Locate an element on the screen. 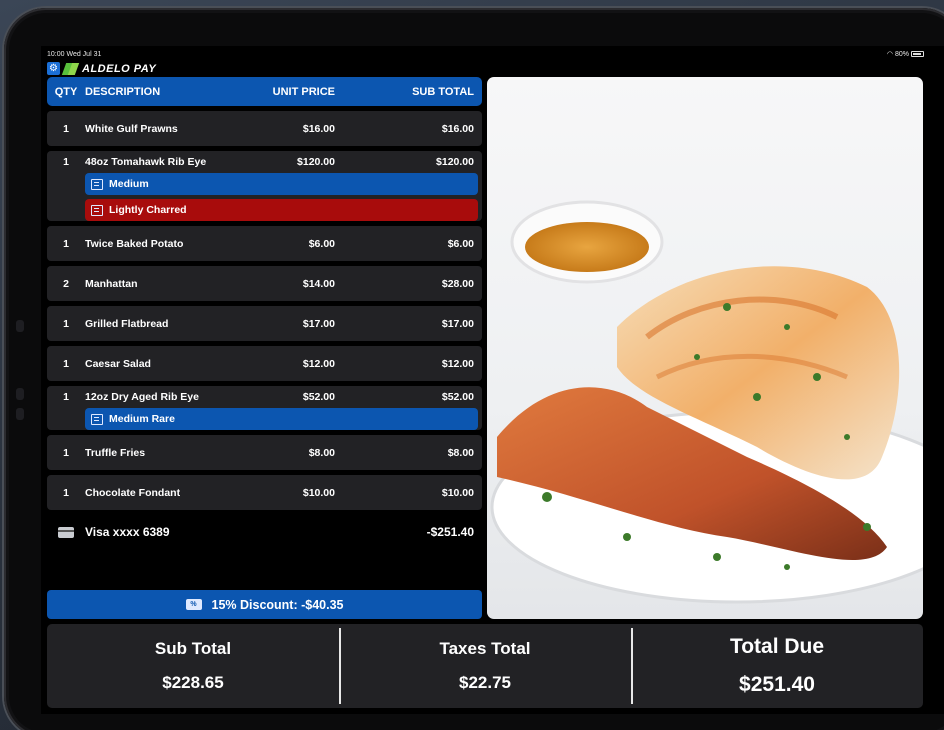 The width and height of the screenshot is (944, 730). item-unit-price: $14.00 is located at coordinates (318, 283).